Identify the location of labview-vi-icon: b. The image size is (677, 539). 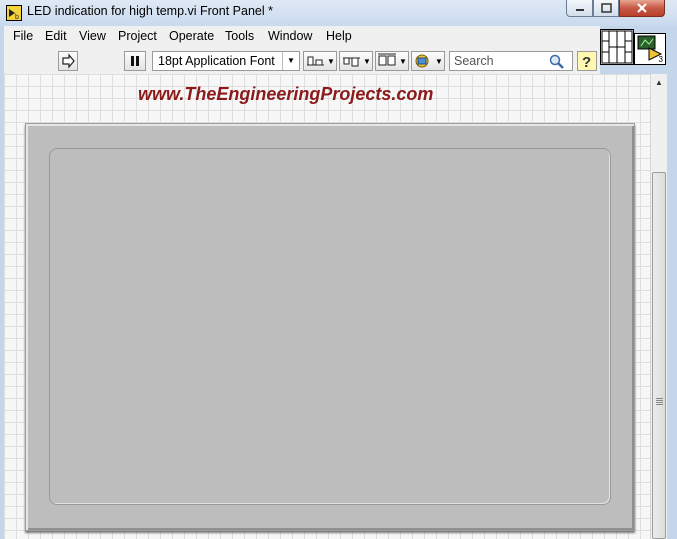
(14, 13).